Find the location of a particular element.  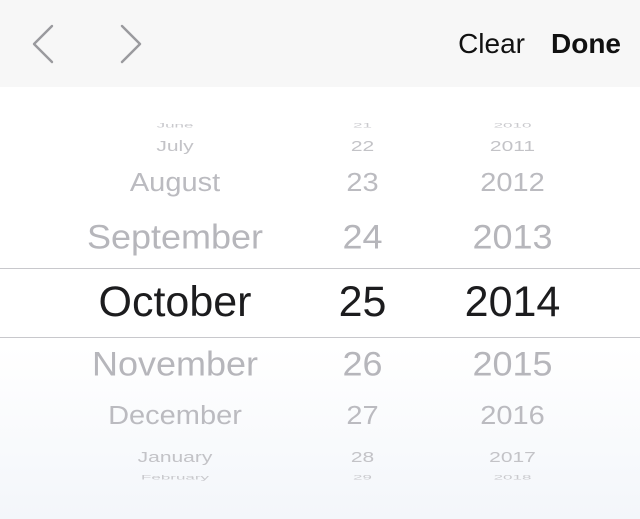

selected-day: 25 is located at coordinates (362, 302).